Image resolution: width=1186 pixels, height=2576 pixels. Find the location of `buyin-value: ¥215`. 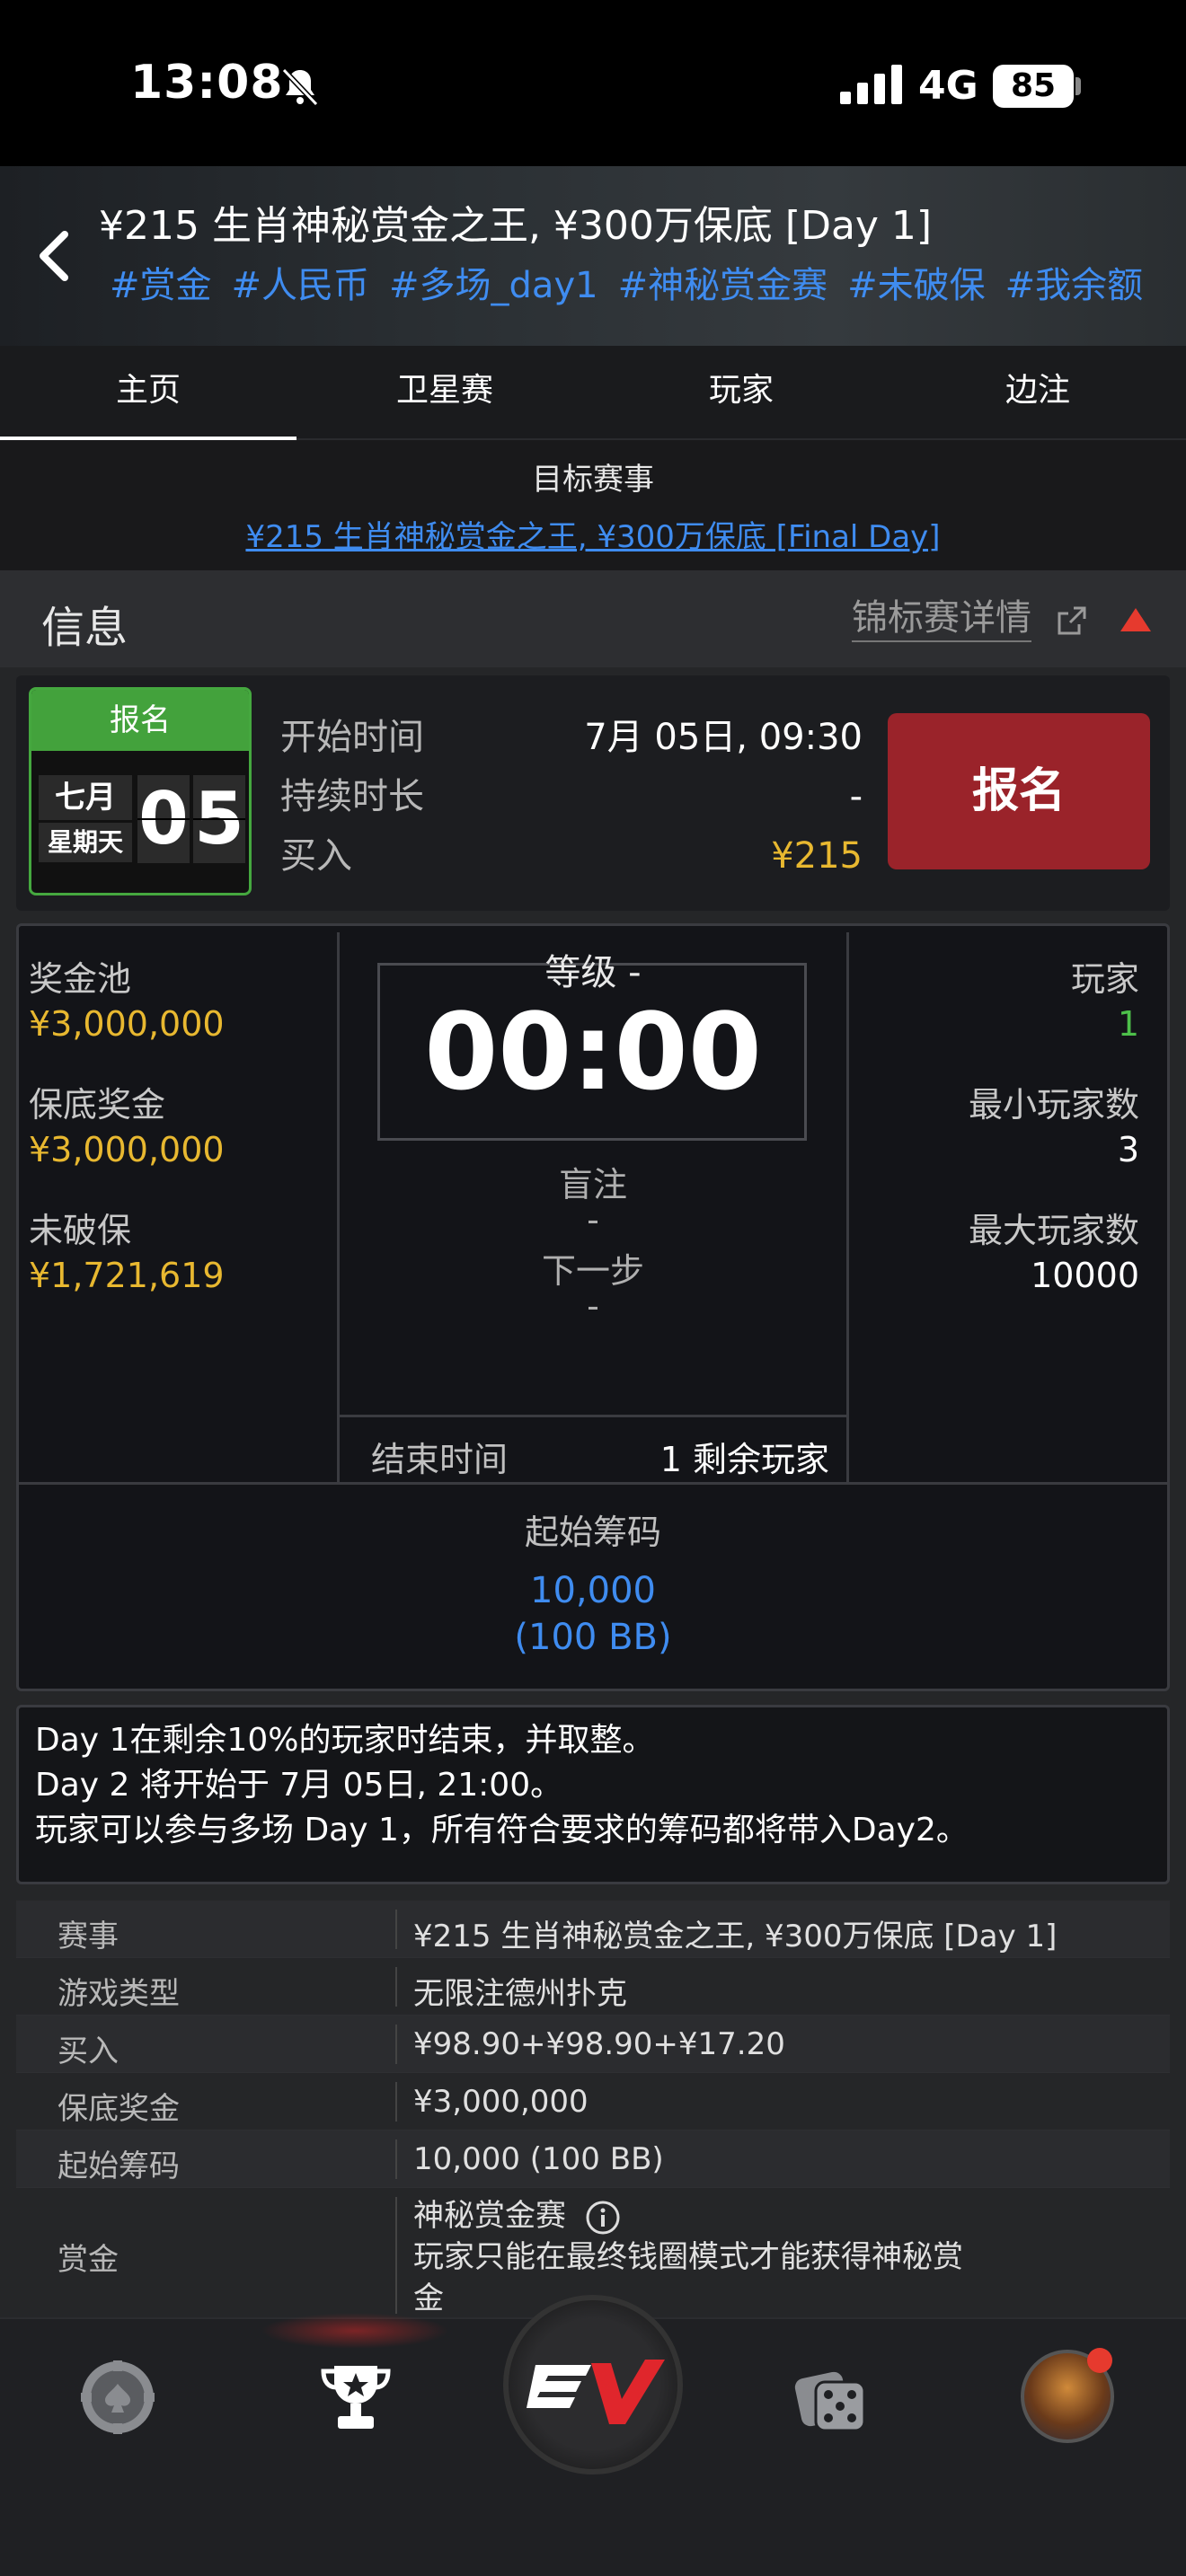

buyin-value: ¥215 is located at coordinates (817, 856).